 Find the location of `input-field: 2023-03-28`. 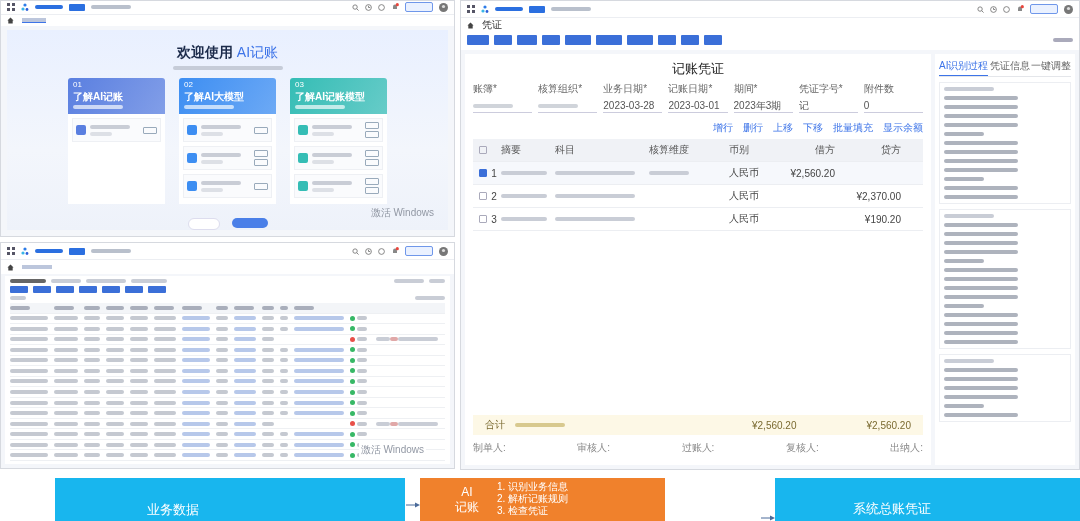

input-field: 2023-03-28 is located at coordinates (633, 106).